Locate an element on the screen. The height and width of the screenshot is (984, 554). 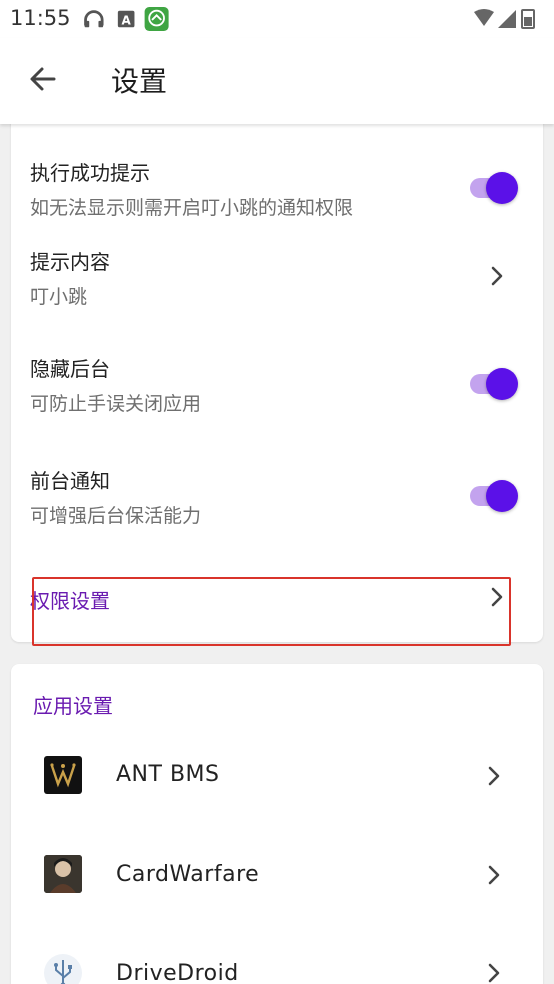
app-name: ANT BMS is located at coordinates (168, 774).